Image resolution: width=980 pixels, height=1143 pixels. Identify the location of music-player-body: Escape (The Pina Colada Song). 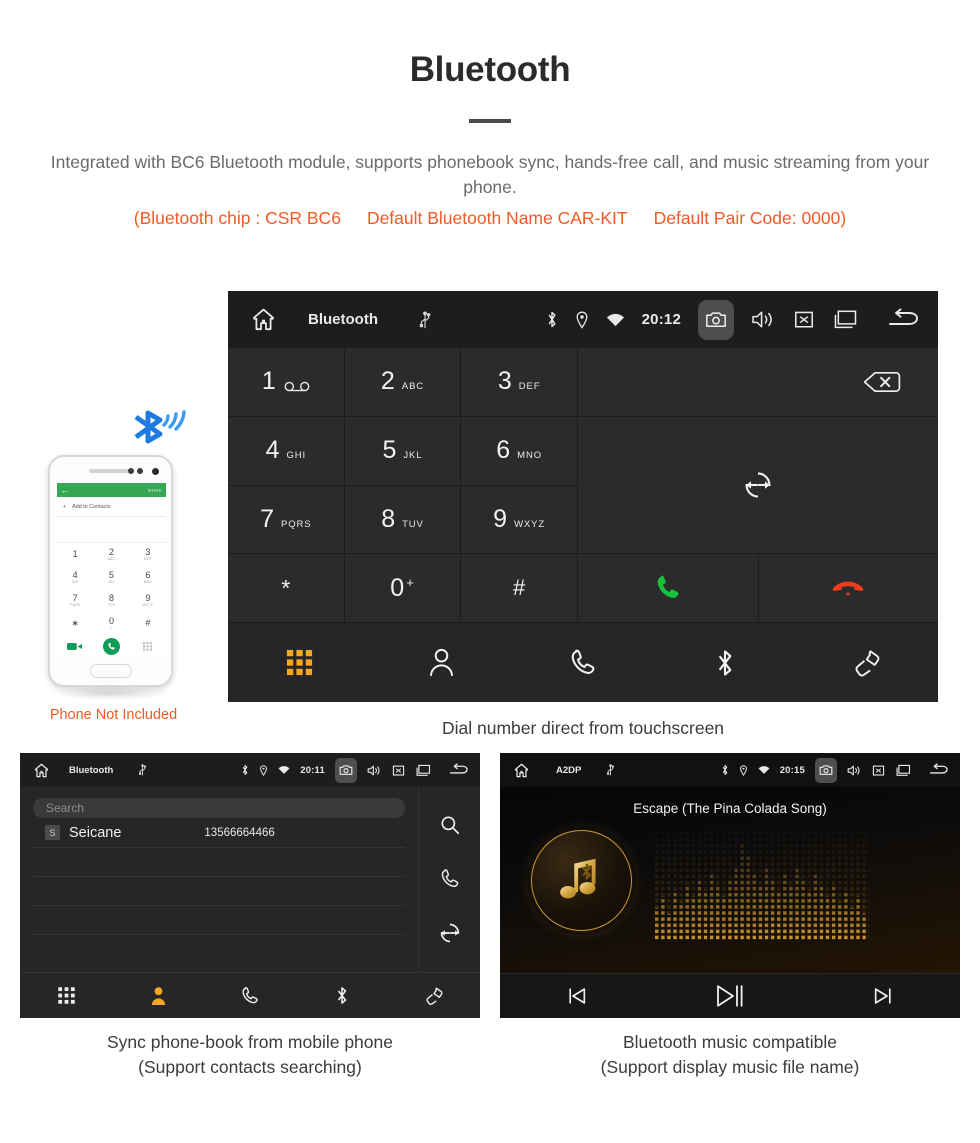
(730, 880).